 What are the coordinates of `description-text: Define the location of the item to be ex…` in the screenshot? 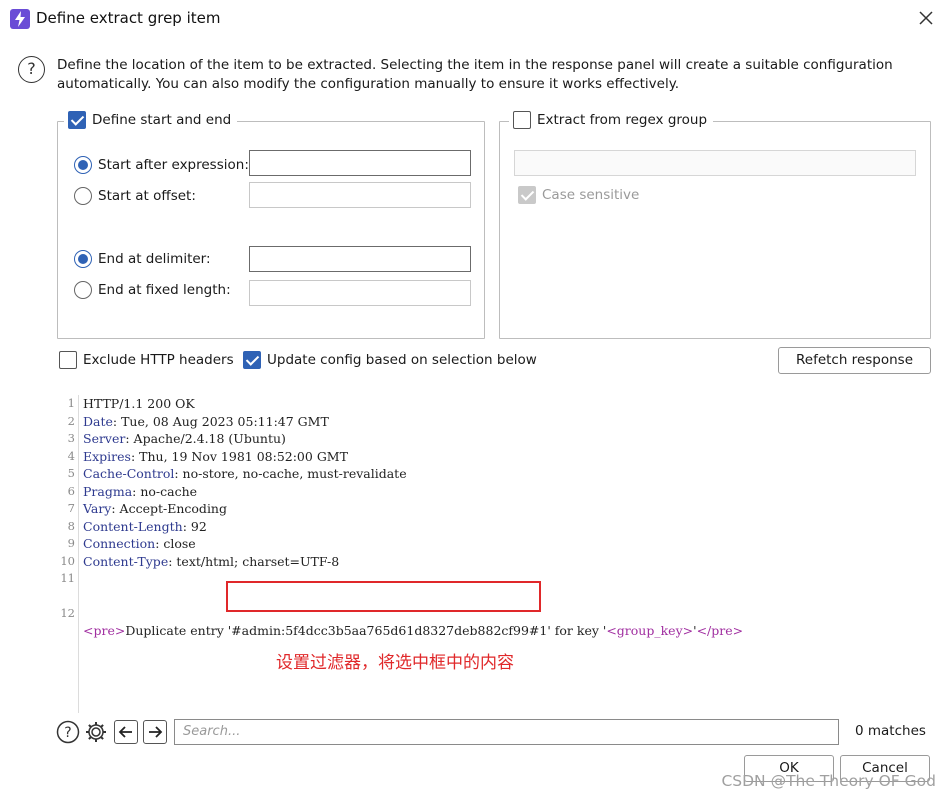 It's located at (475, 74).